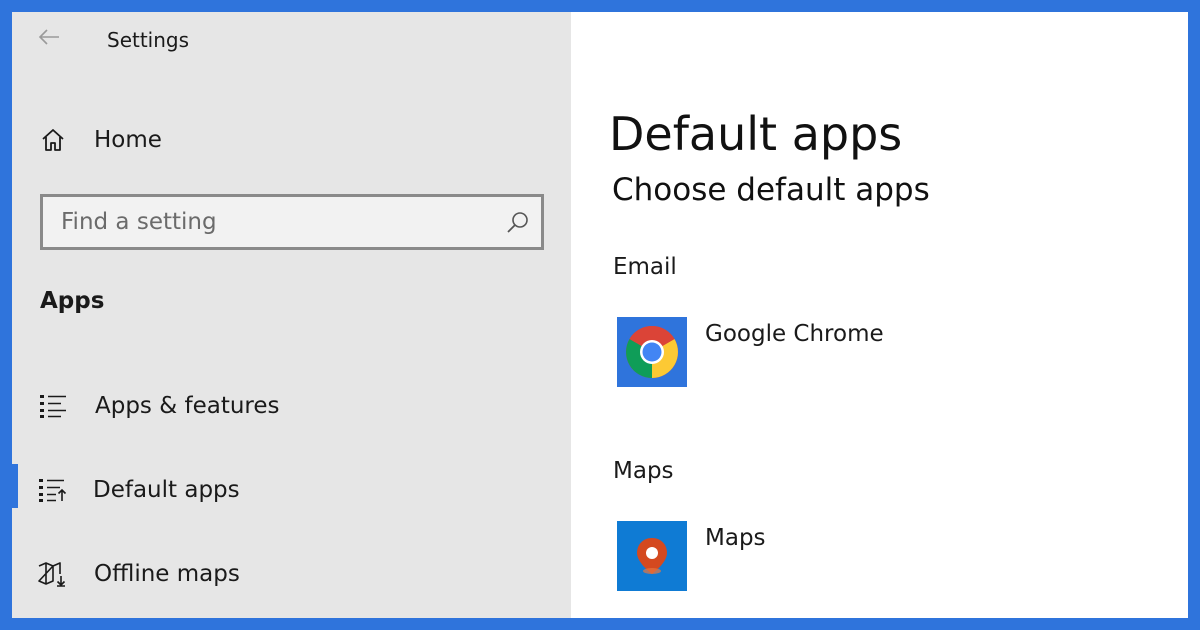  What do you see at coordinates (756, 134) in the screenshot?
I see `page-title: Default apps` at bounding box center [756, 134].